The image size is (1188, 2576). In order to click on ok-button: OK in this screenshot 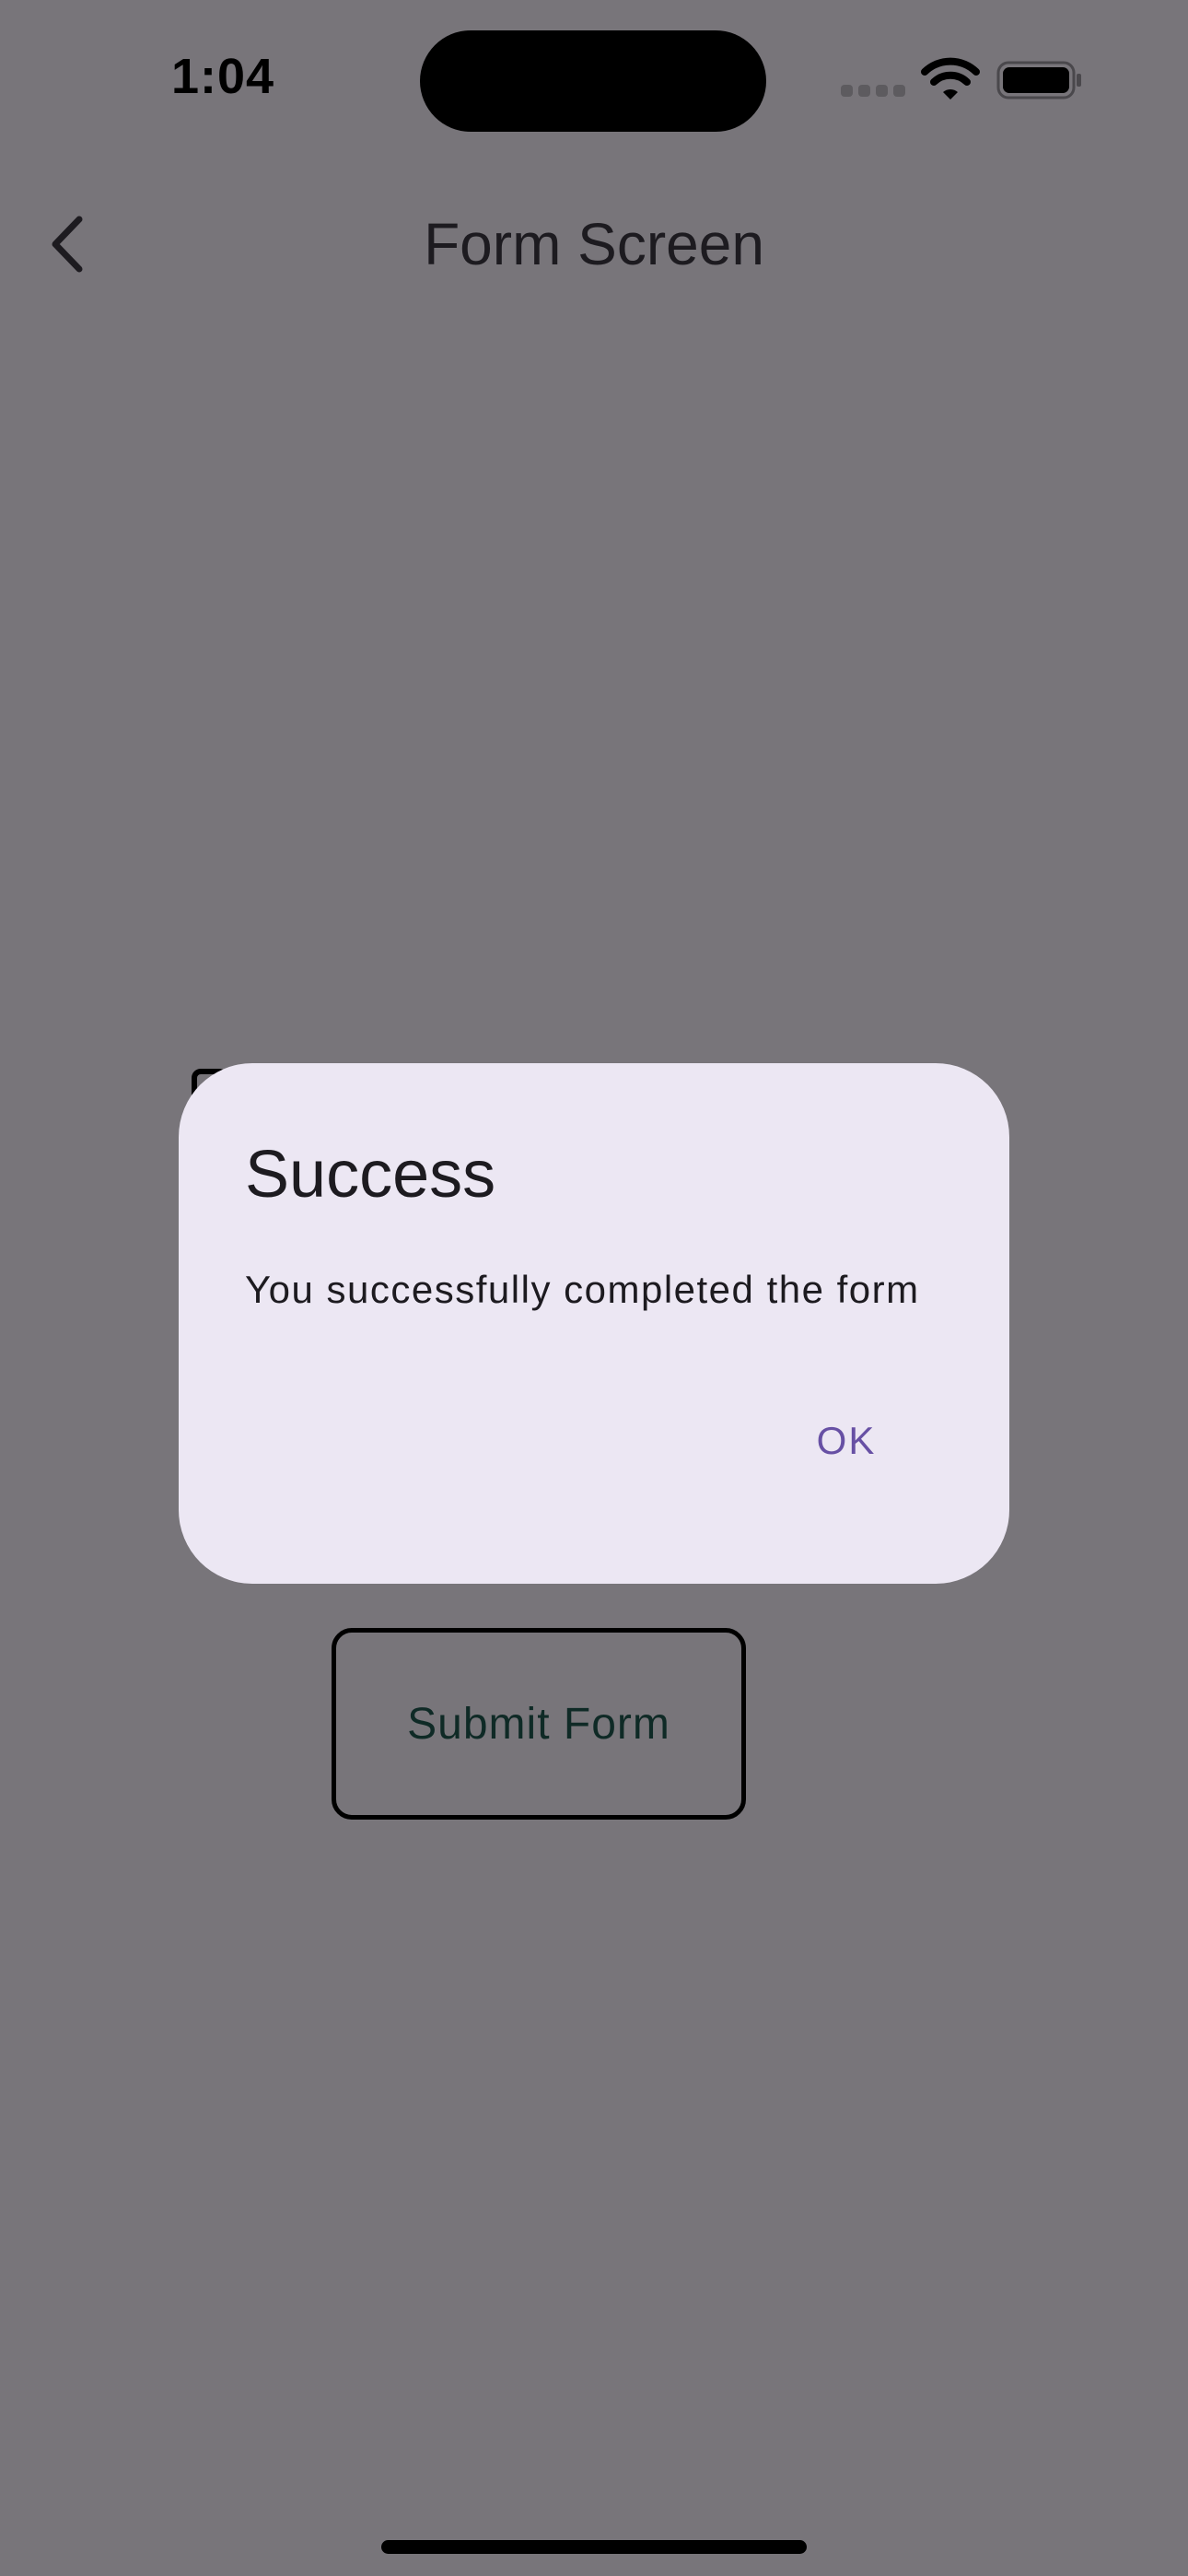, I will do `click(846, 1441)`.